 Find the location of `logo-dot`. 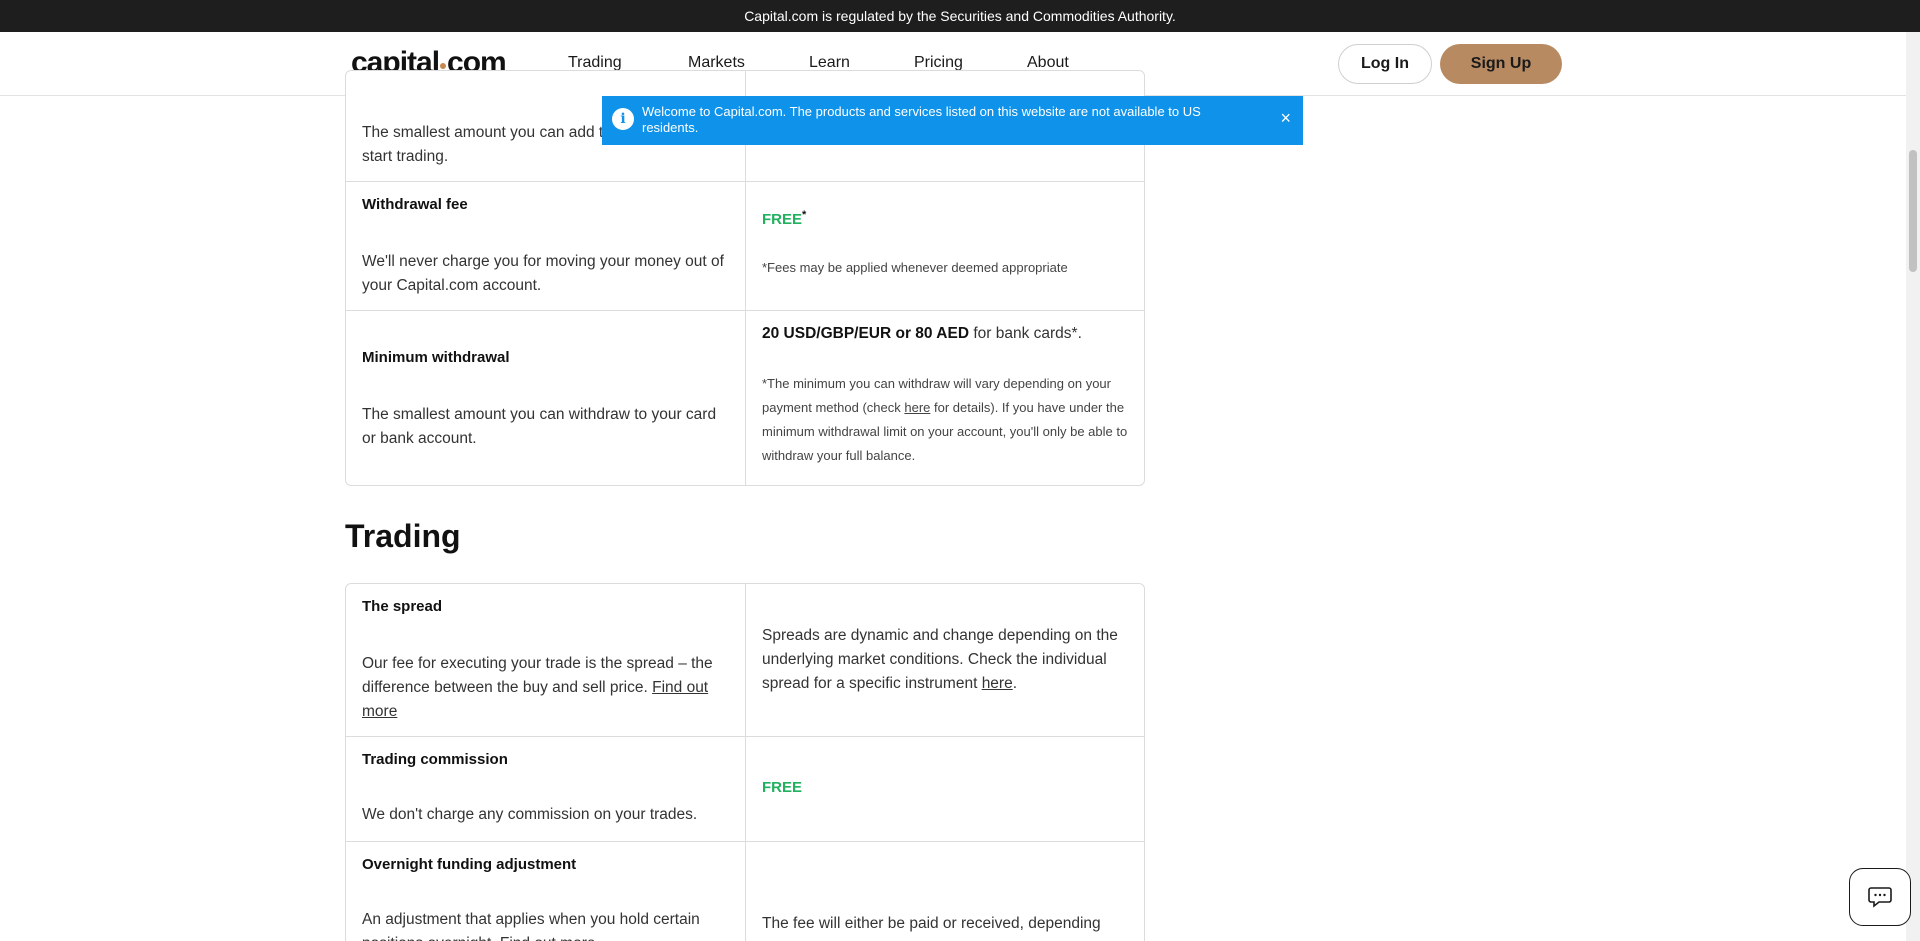

logo-dot is located at coordinates (443, 66).